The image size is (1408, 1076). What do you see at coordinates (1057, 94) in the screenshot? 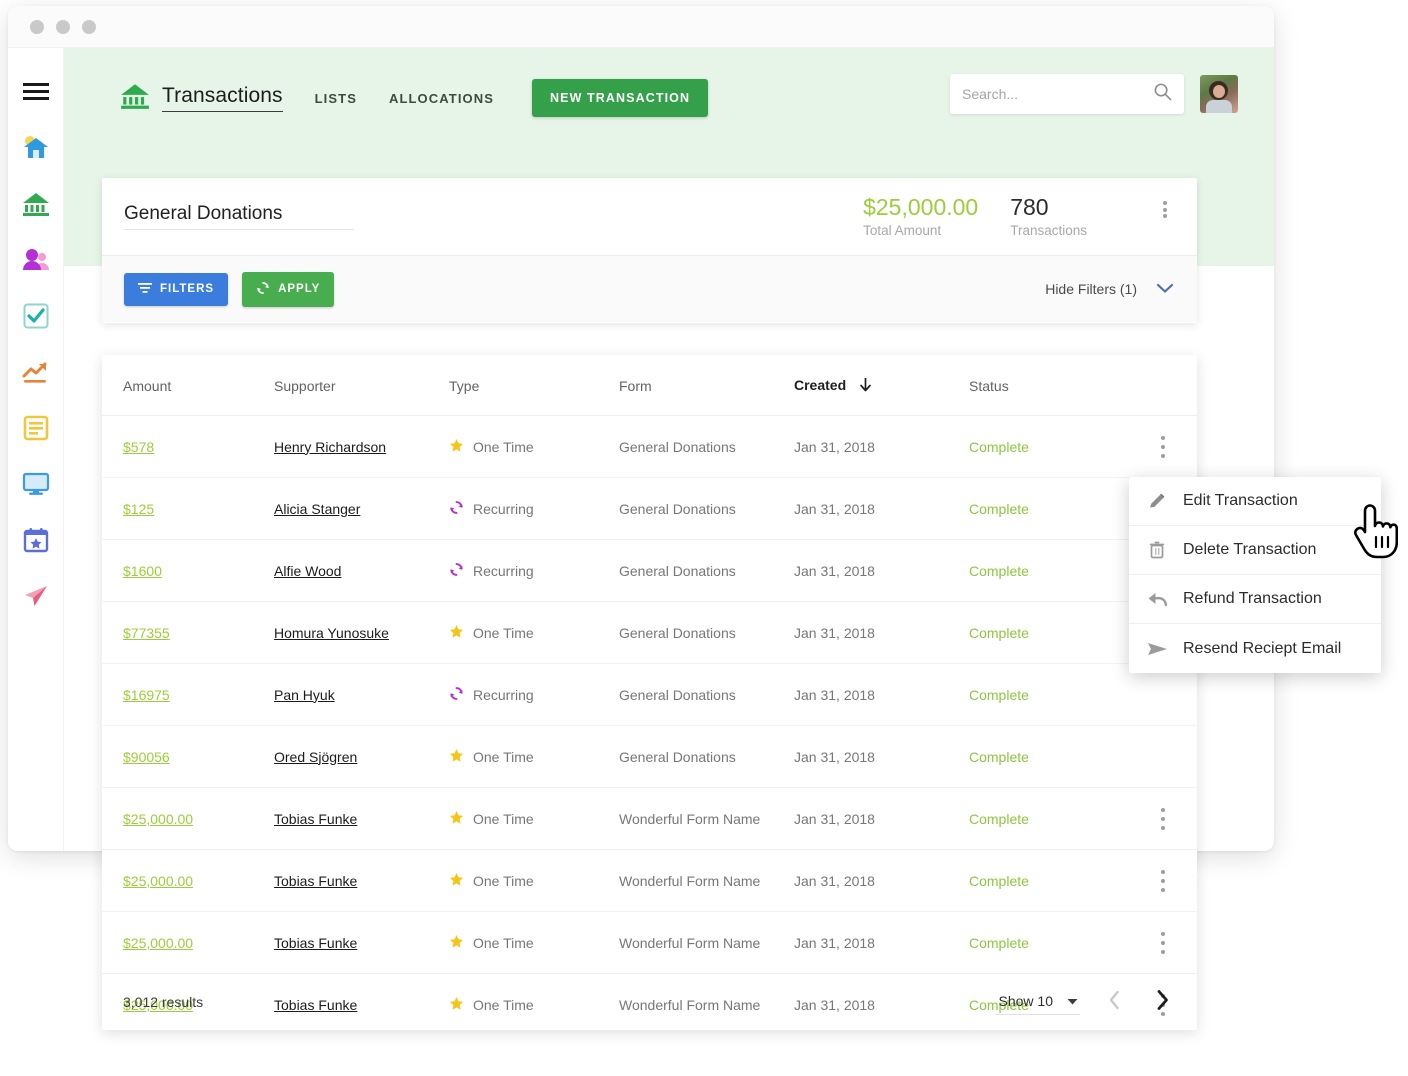
I see `search-input` at bounding box center [1057, 94].